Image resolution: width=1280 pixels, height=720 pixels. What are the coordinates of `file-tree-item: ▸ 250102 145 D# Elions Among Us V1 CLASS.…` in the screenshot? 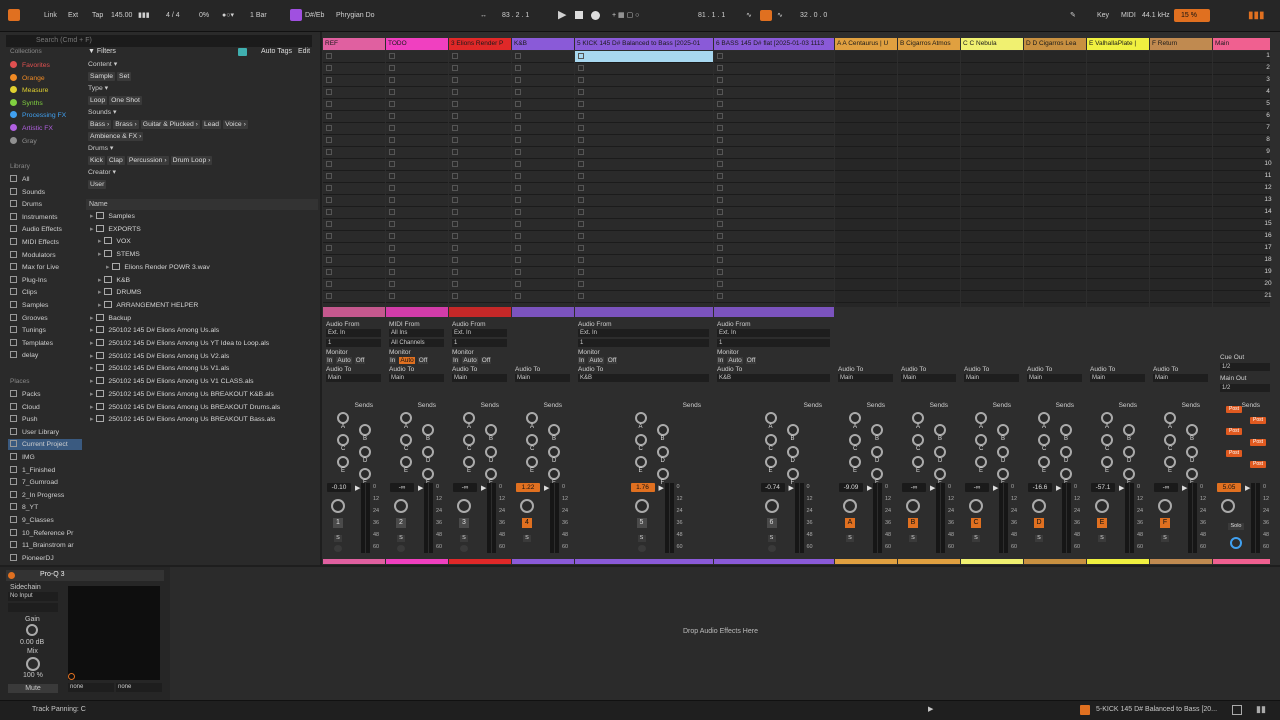 It's located at (172, 382).